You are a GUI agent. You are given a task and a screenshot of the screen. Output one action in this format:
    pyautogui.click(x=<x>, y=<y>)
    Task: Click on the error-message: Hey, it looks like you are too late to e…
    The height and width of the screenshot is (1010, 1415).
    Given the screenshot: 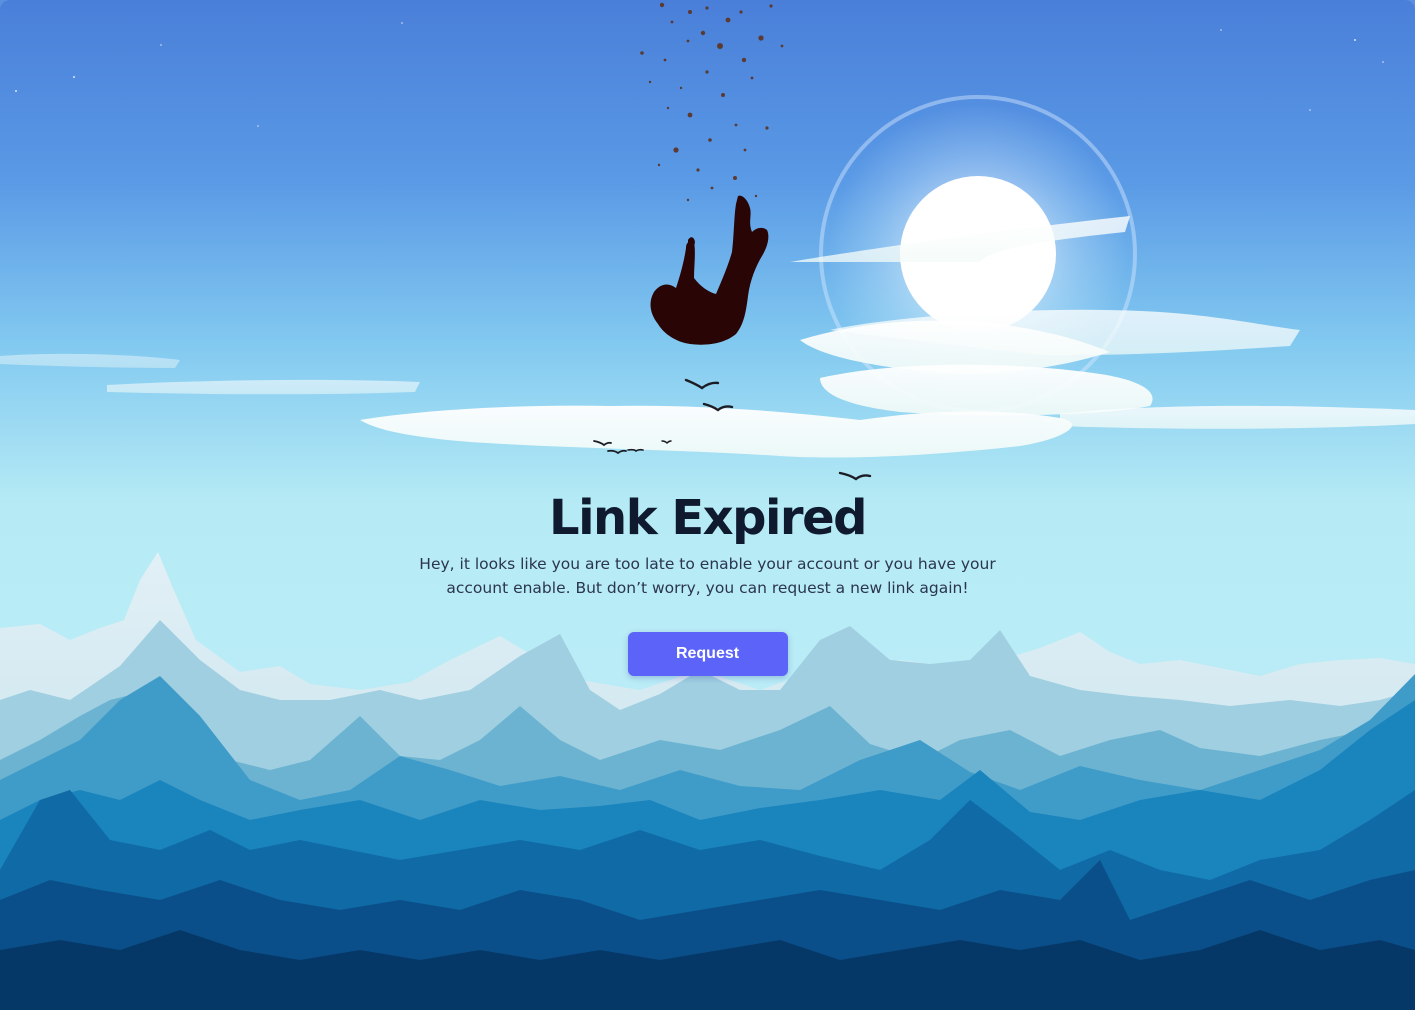 What is the action you would take?
    pyautogui.click(x=707, y=576)
    